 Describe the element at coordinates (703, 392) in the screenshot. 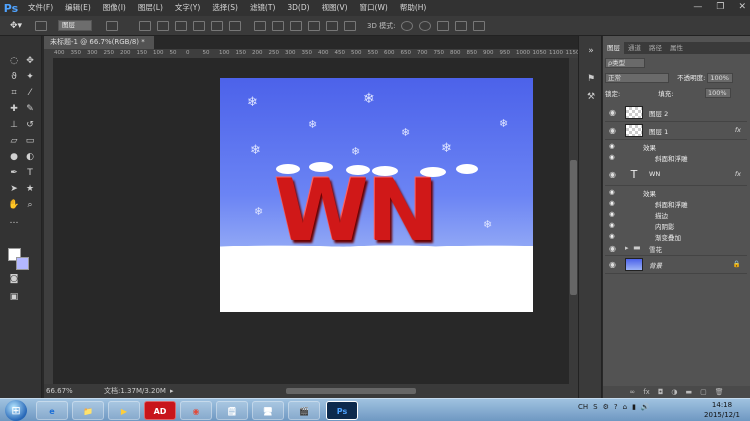

I see `new-layer-icon: ▢` at that location.